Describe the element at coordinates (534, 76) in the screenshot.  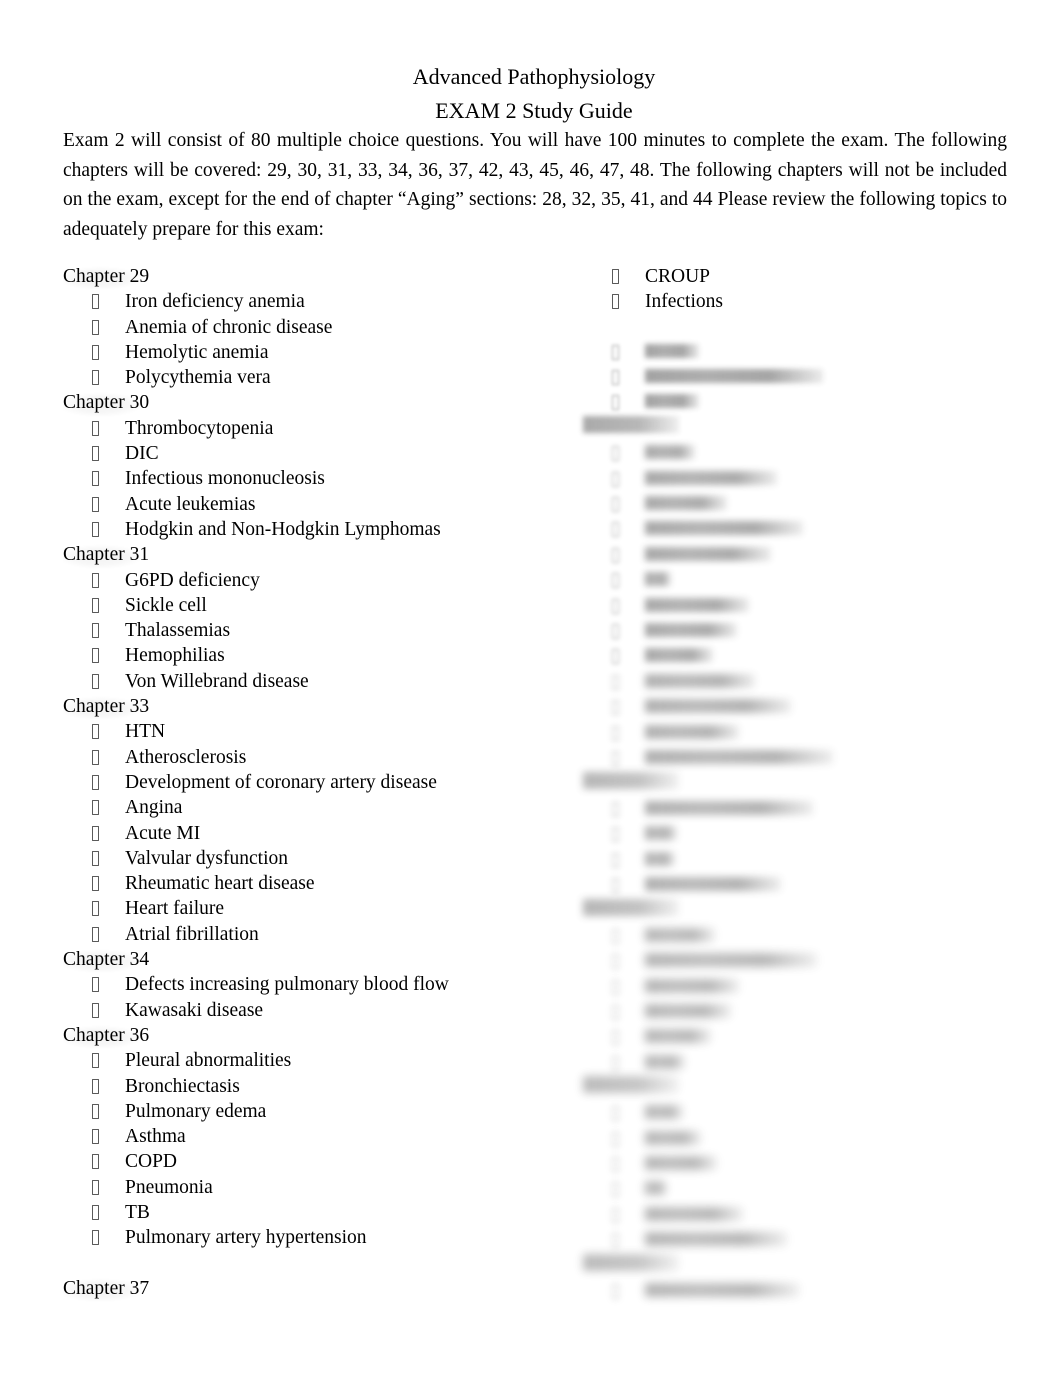
I see `document-title: Advanced Pathophysiology` at that location.